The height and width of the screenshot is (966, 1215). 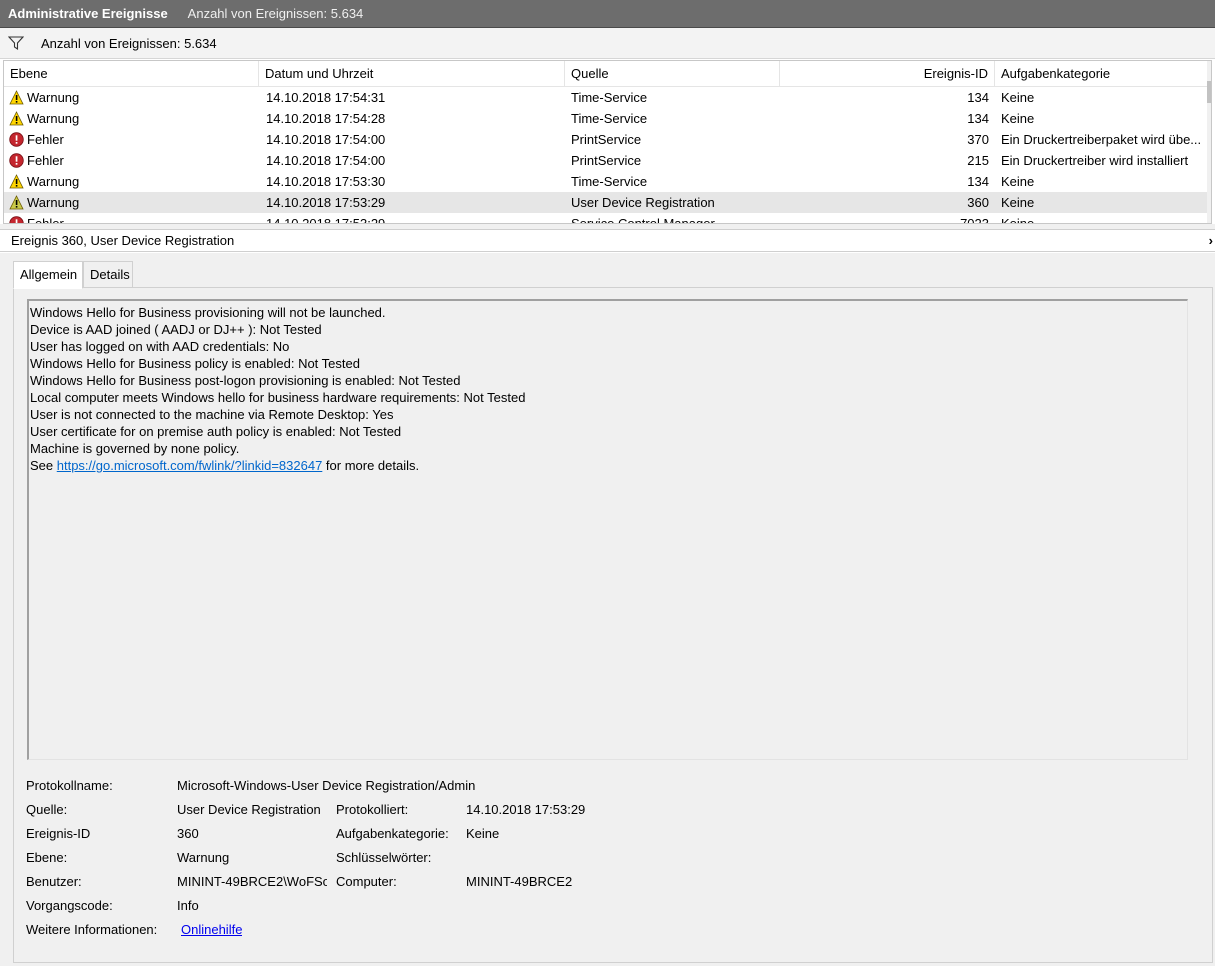 What do you see at coordinates (887, 74) in the screenshot?
I see `column-header-event-id: Ereignis-ID` at bounding box center [887, 74].